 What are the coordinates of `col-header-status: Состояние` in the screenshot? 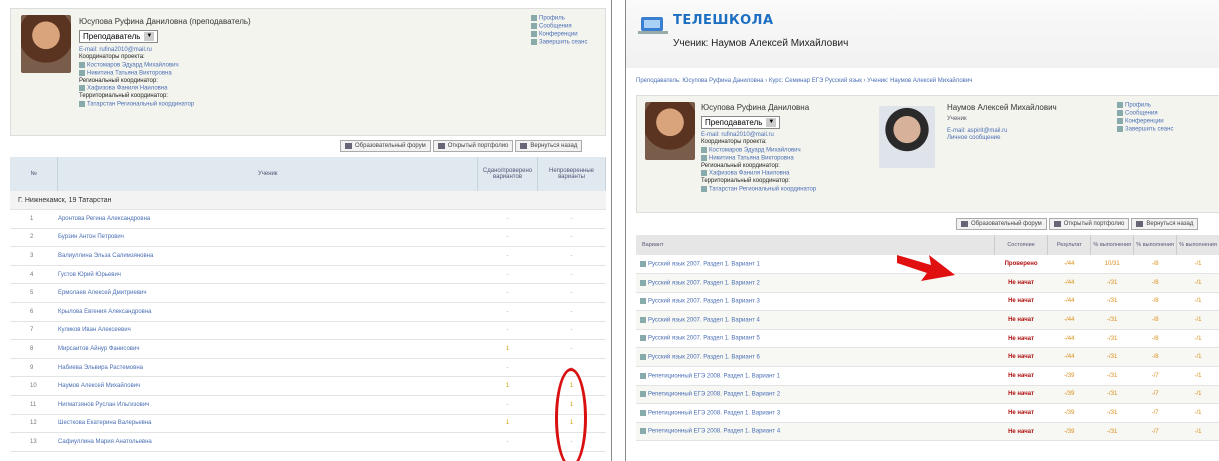 It's located at (1021, 245).